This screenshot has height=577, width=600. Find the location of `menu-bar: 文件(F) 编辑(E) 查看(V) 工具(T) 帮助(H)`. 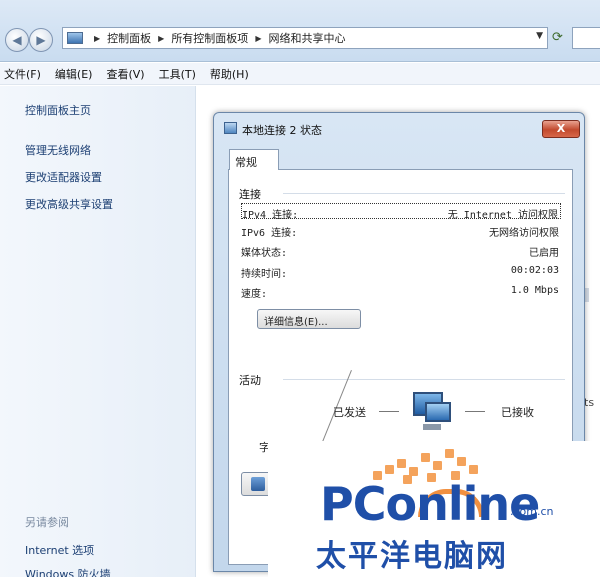

menu-bar: 文件(F) 编辑(E) 查看(V) 工具(T) 帮助(H) is located at coordinates (300, 74).